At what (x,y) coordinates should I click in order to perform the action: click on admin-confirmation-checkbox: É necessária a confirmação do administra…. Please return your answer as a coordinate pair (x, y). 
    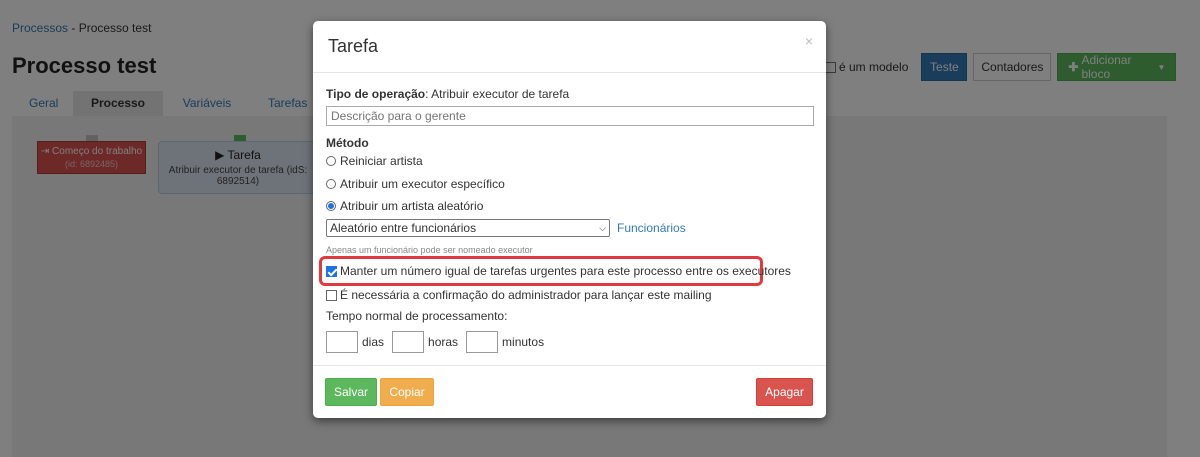
    Looking at the image, I should click on (519, 295).